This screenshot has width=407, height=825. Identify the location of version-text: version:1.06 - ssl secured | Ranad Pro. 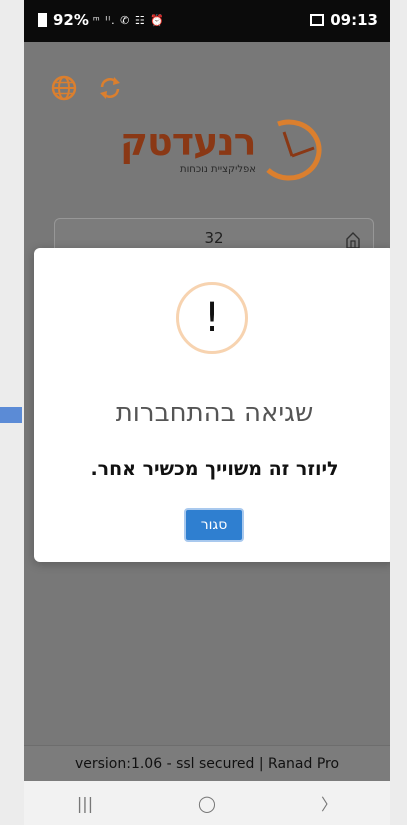
(207, 763).